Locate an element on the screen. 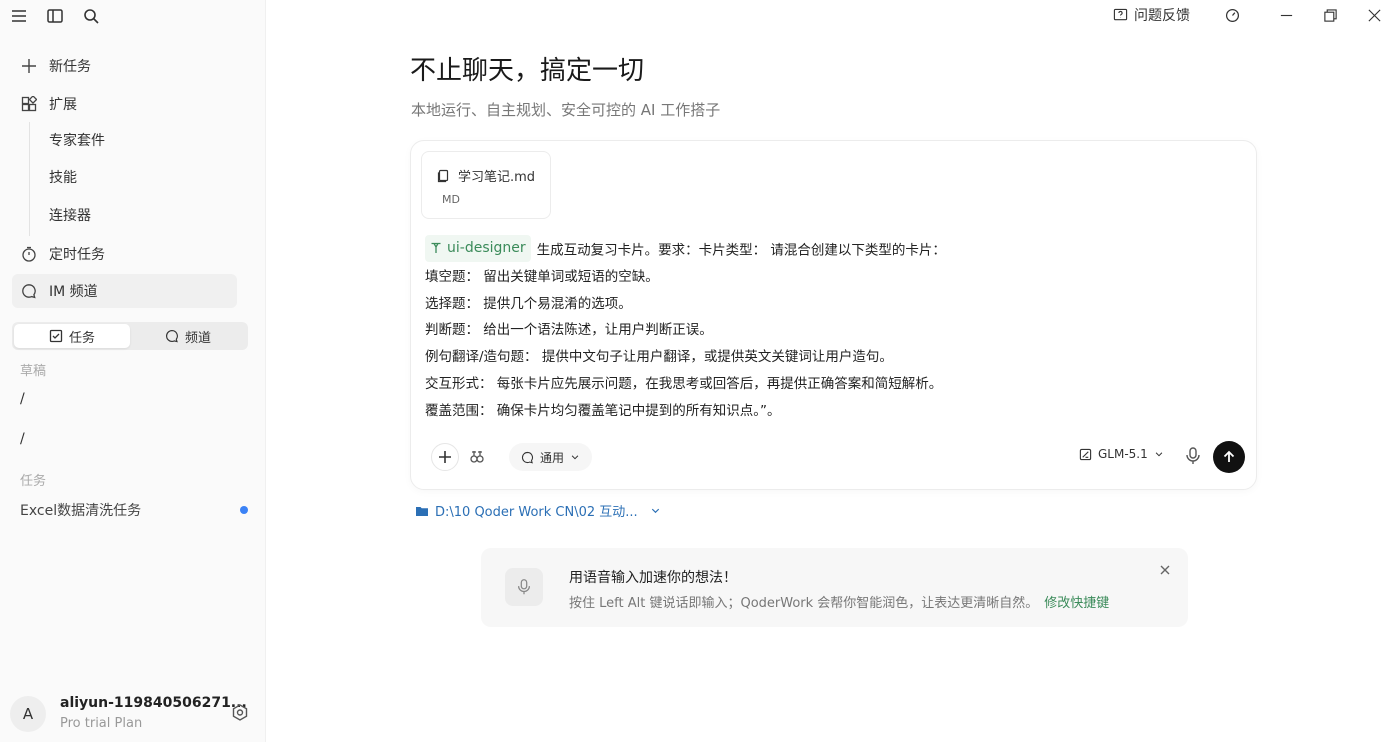 The height and width of the screenshot is (742, 1400). close-button is located at coordinates (1374, 15).